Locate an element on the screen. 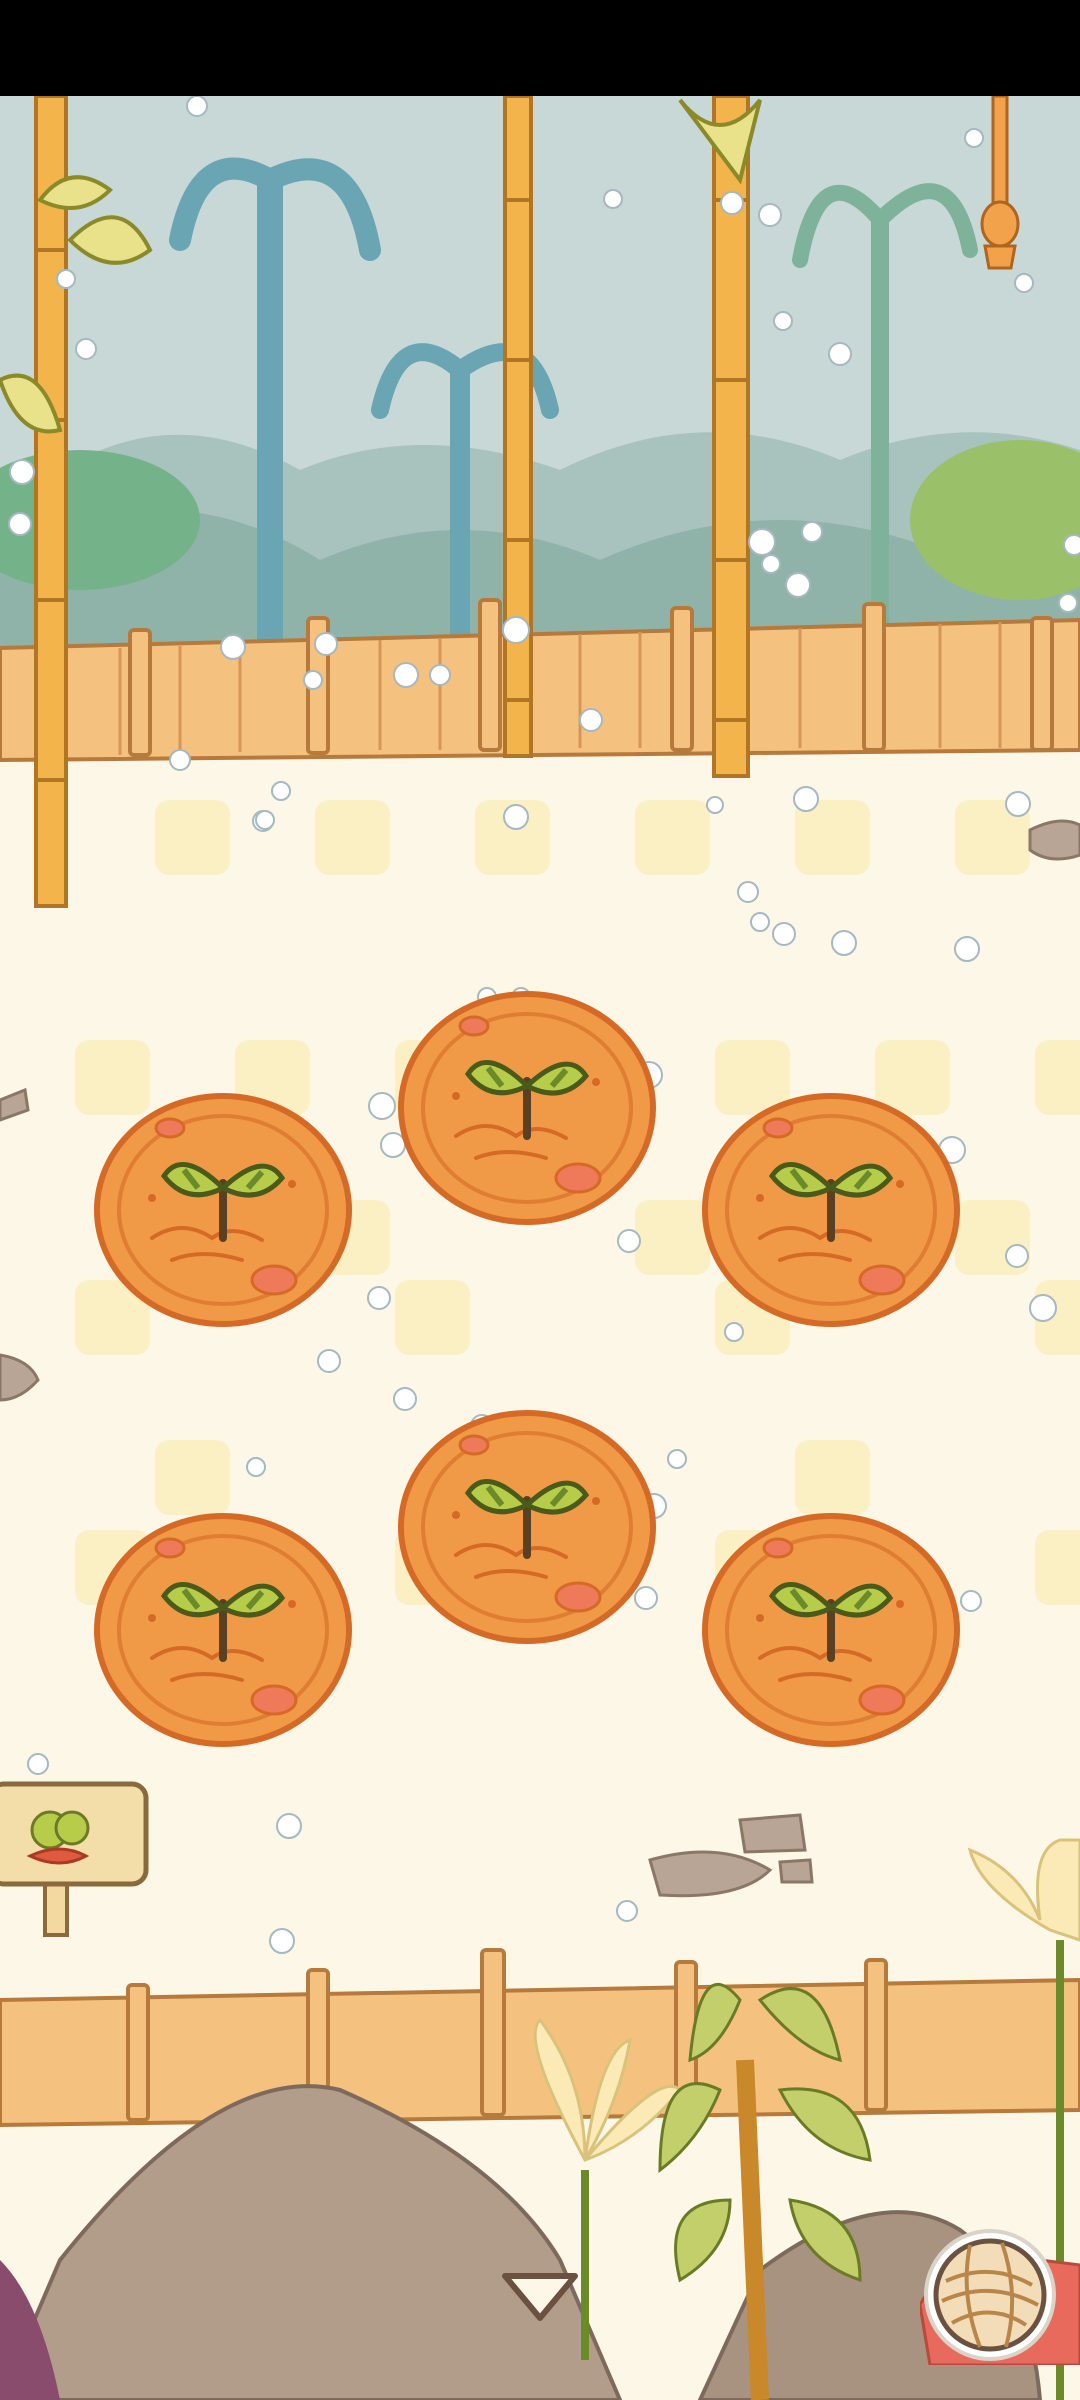 This screenshot has height=2400, width=1080. signpost-sprout-icon is located at coordinates (74, 1859).